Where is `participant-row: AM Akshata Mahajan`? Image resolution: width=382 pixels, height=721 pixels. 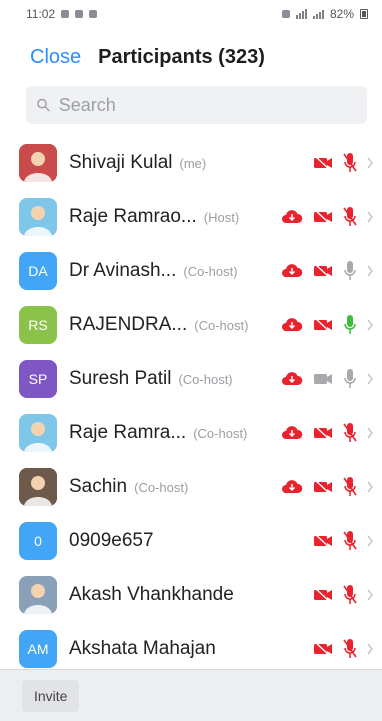
participant-row: AM Akshata Mahajan is located at coordinates (191, 649).